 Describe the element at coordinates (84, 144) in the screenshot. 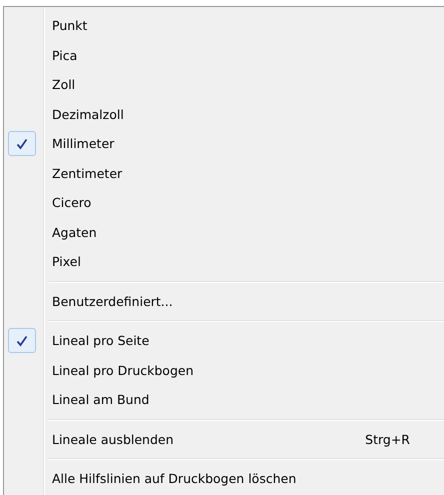

I see `menu-item-label: Millimeter` at that location.